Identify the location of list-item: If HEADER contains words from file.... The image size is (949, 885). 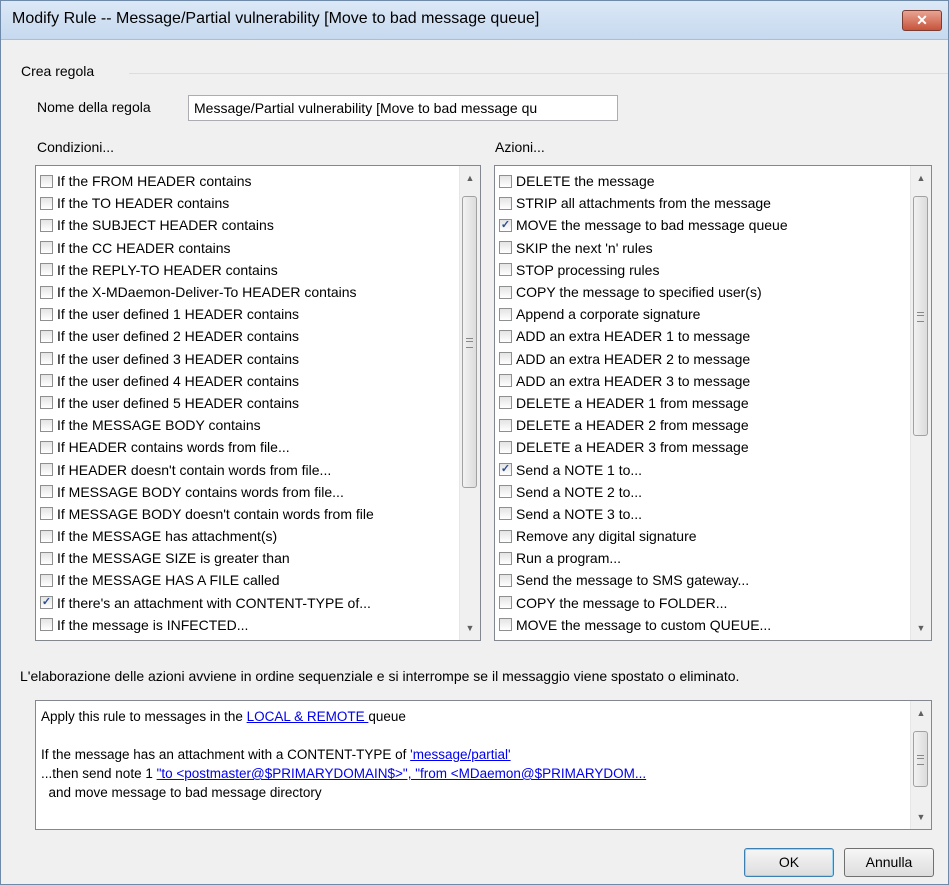
(249, 447).